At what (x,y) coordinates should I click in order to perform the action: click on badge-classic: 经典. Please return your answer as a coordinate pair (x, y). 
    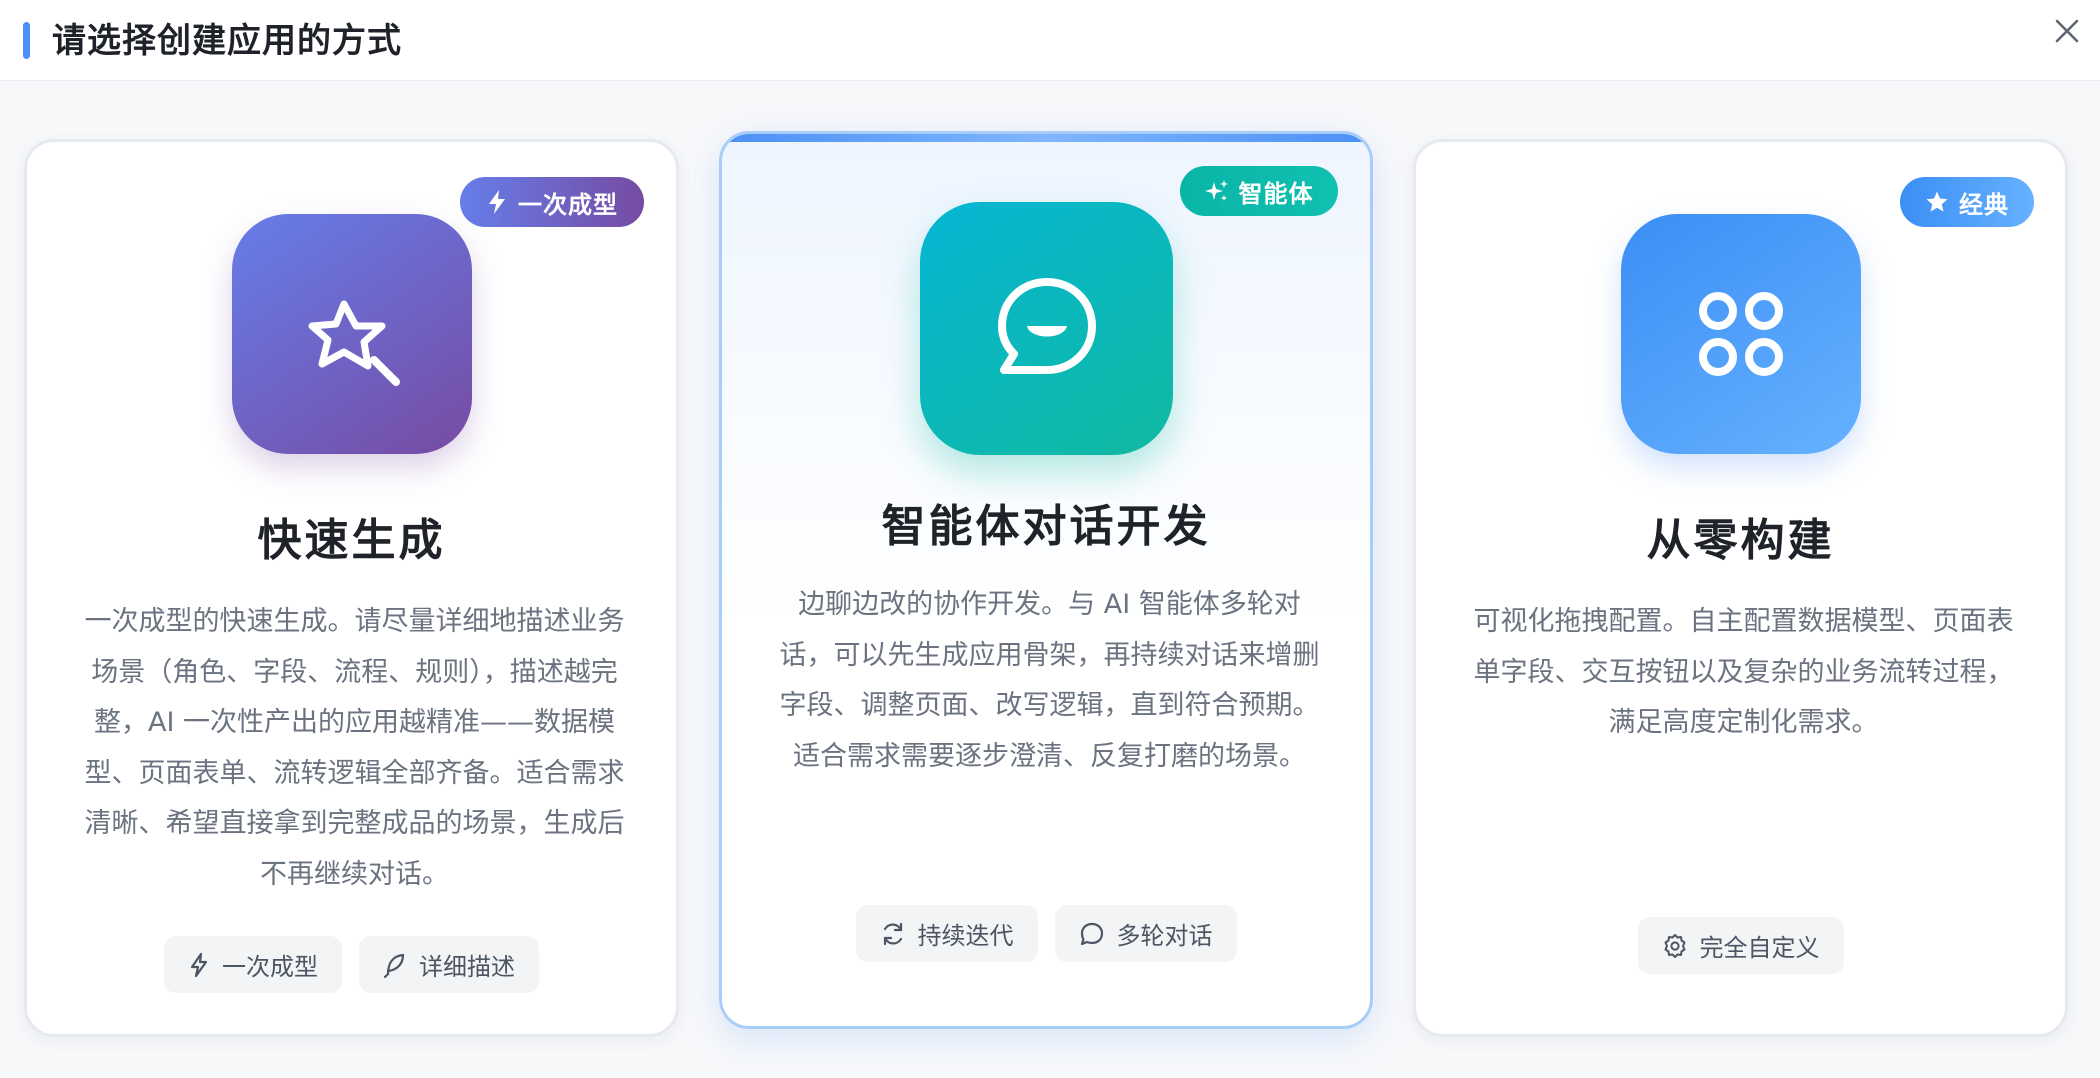
    Looking at the image, I should click on (1967, 202).